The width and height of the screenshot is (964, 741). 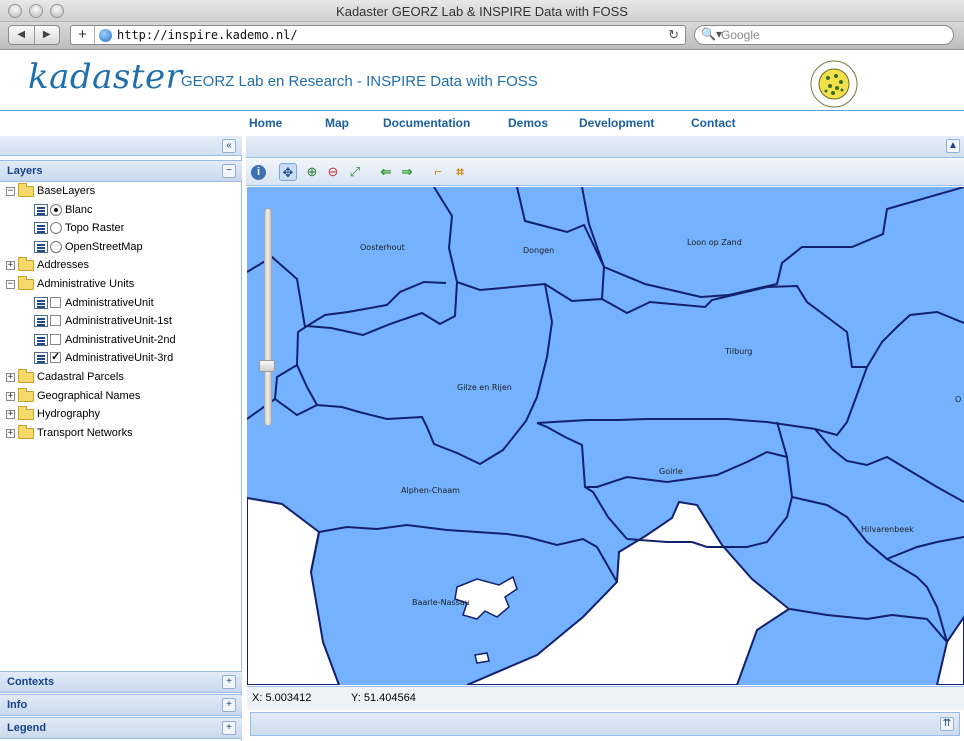 I want to click on url-text: http://inspire.kademo.nl/, so click(x=207, y=35).